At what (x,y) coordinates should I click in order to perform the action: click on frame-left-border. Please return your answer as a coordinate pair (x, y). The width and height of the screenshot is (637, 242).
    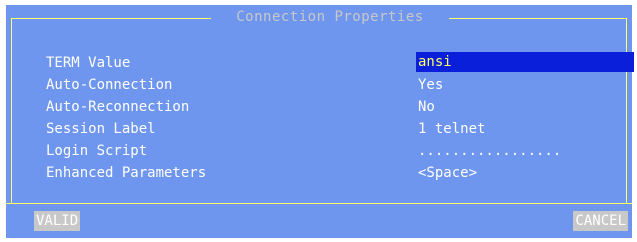
    Looking at the image, I should click on (11, 110).